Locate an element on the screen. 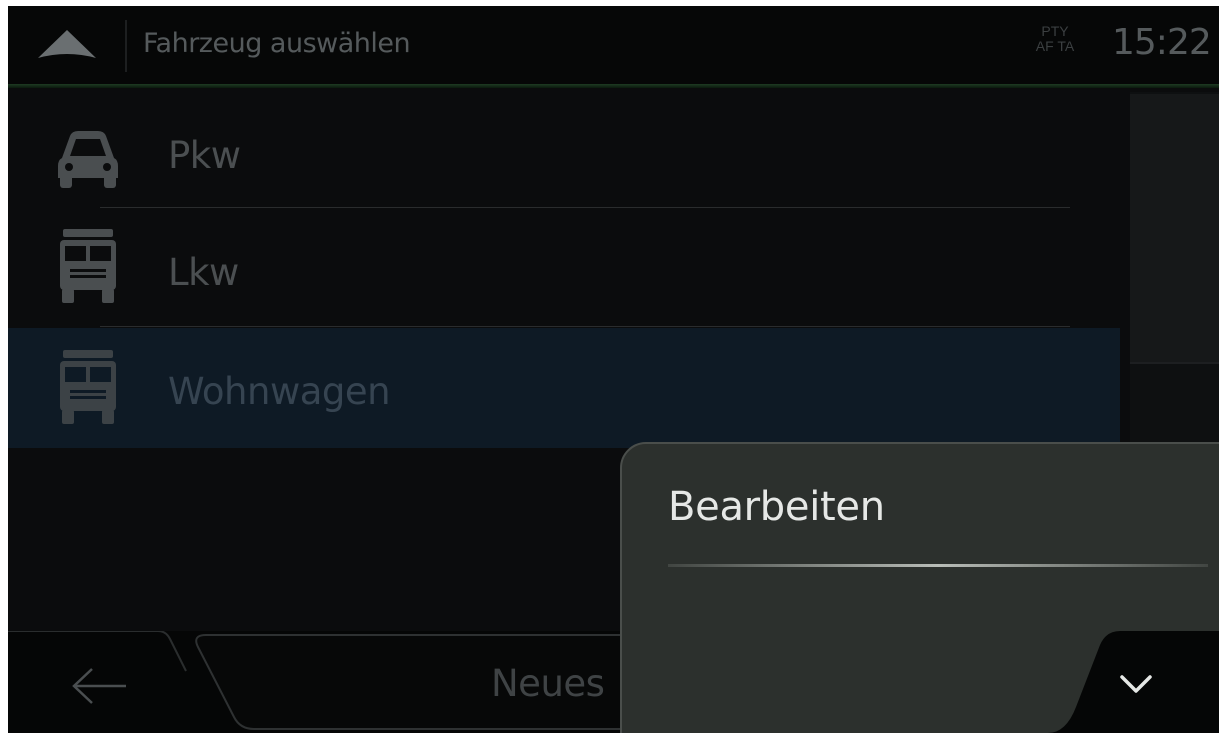  page-title: Fahrzeug auswählen is located at coordinates (277, 43).